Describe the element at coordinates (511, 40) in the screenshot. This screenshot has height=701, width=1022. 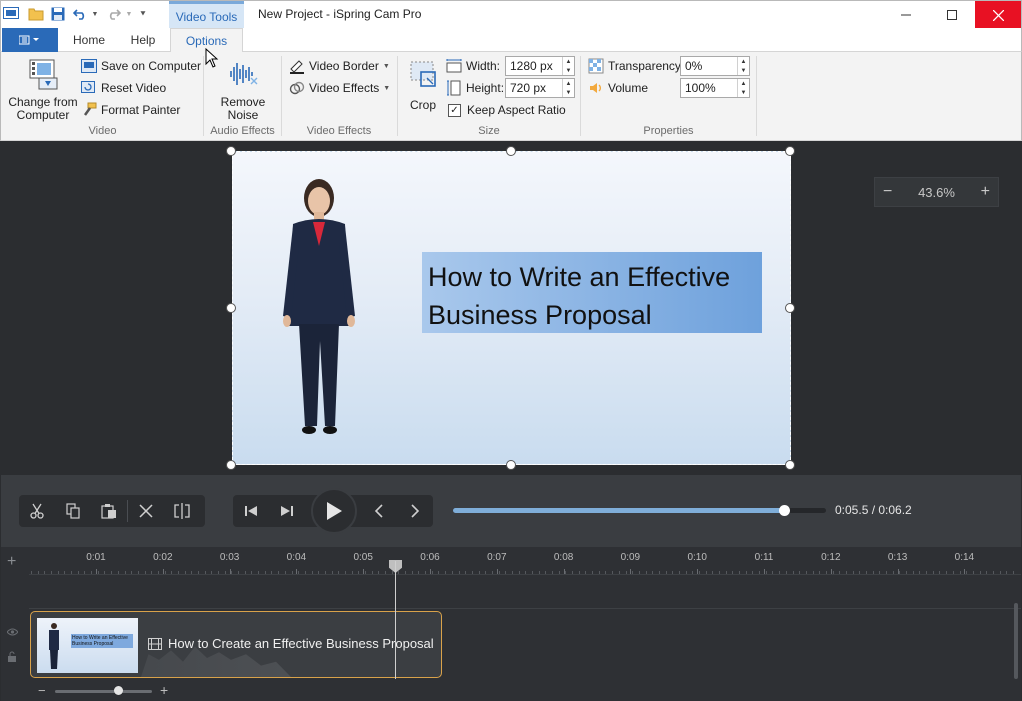
I see `ribbon-tab-bar: Home Help Options` at that location.